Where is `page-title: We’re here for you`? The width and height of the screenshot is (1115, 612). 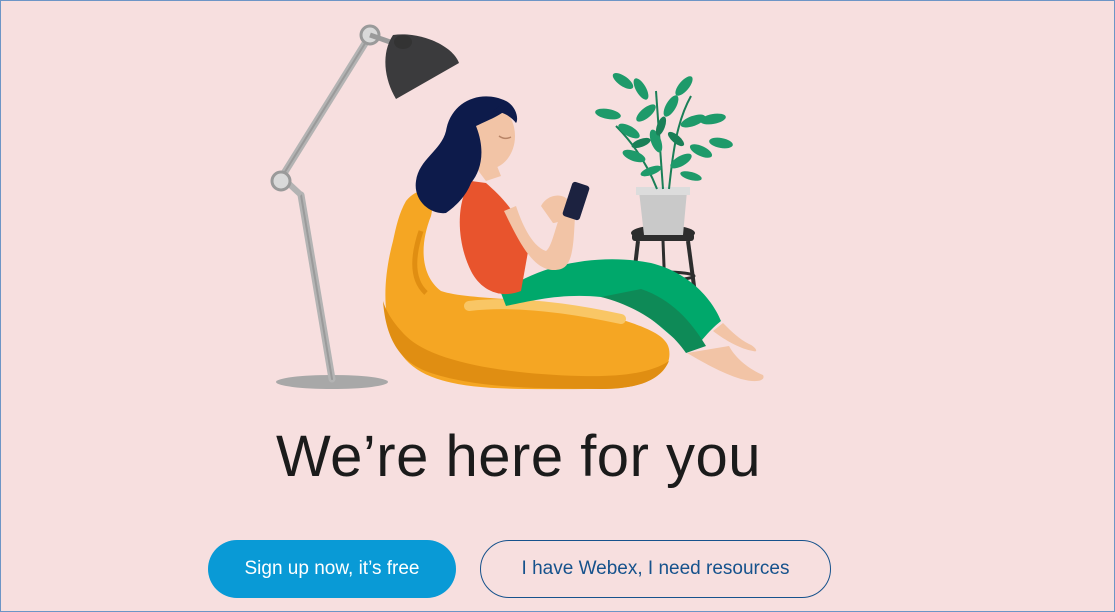
page-title: We’re here for you is located at coordinates (518, 456).